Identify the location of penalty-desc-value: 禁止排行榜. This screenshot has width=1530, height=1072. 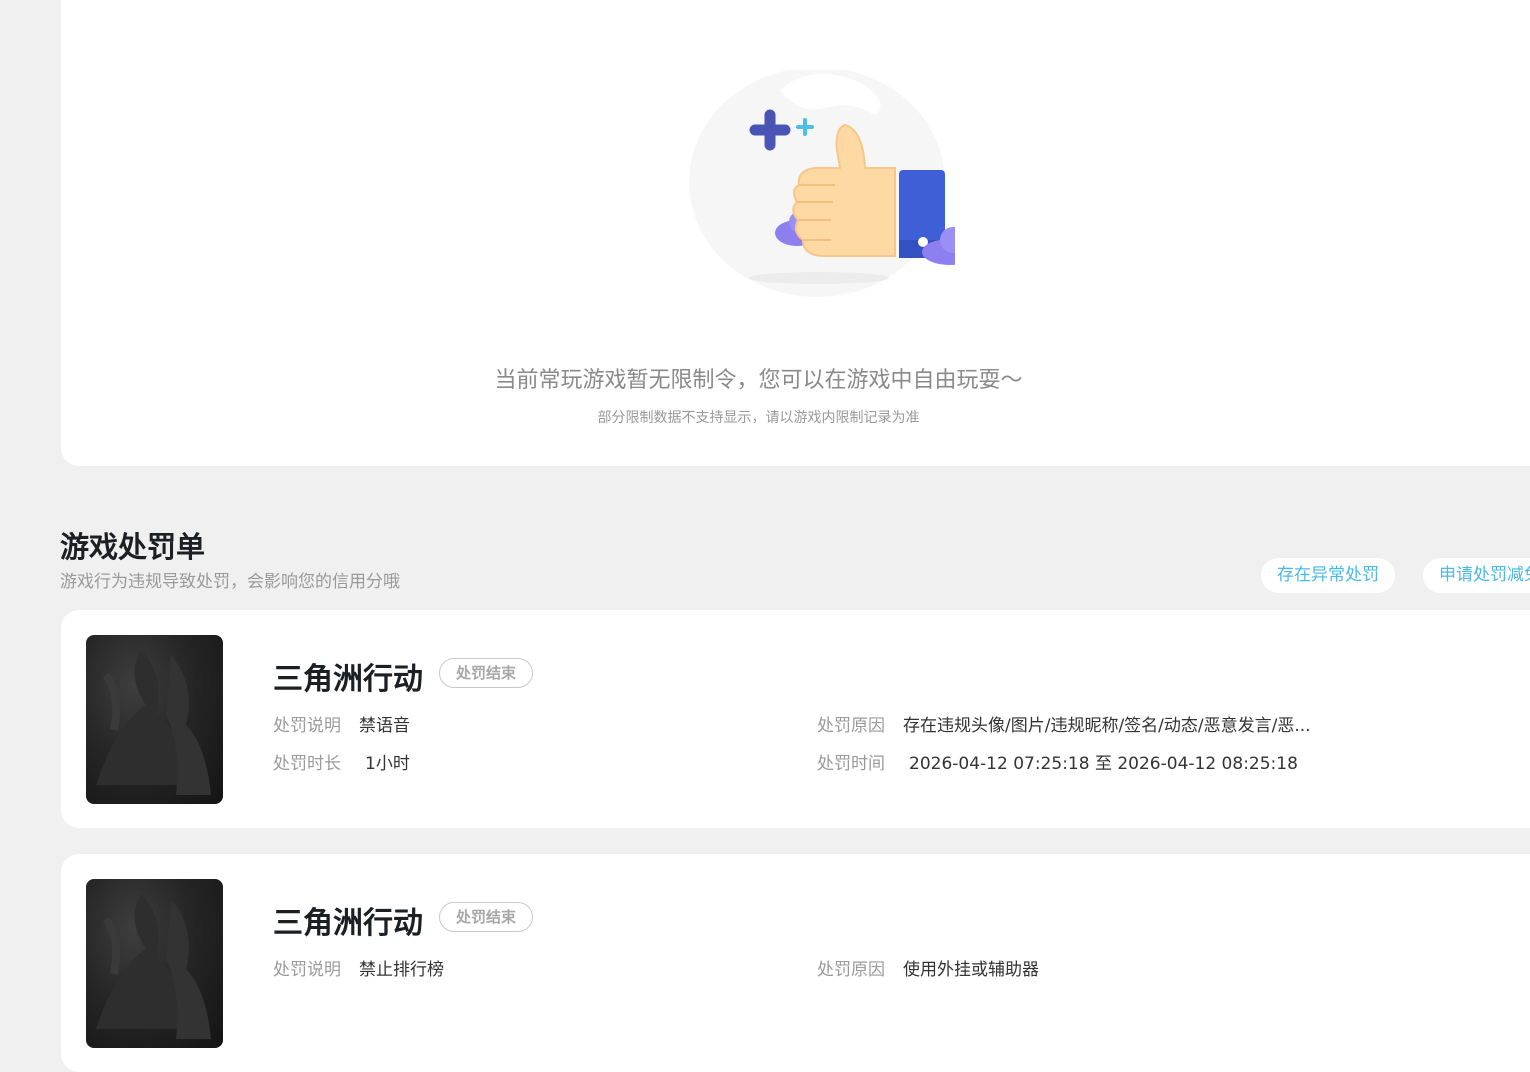
(401, 970).